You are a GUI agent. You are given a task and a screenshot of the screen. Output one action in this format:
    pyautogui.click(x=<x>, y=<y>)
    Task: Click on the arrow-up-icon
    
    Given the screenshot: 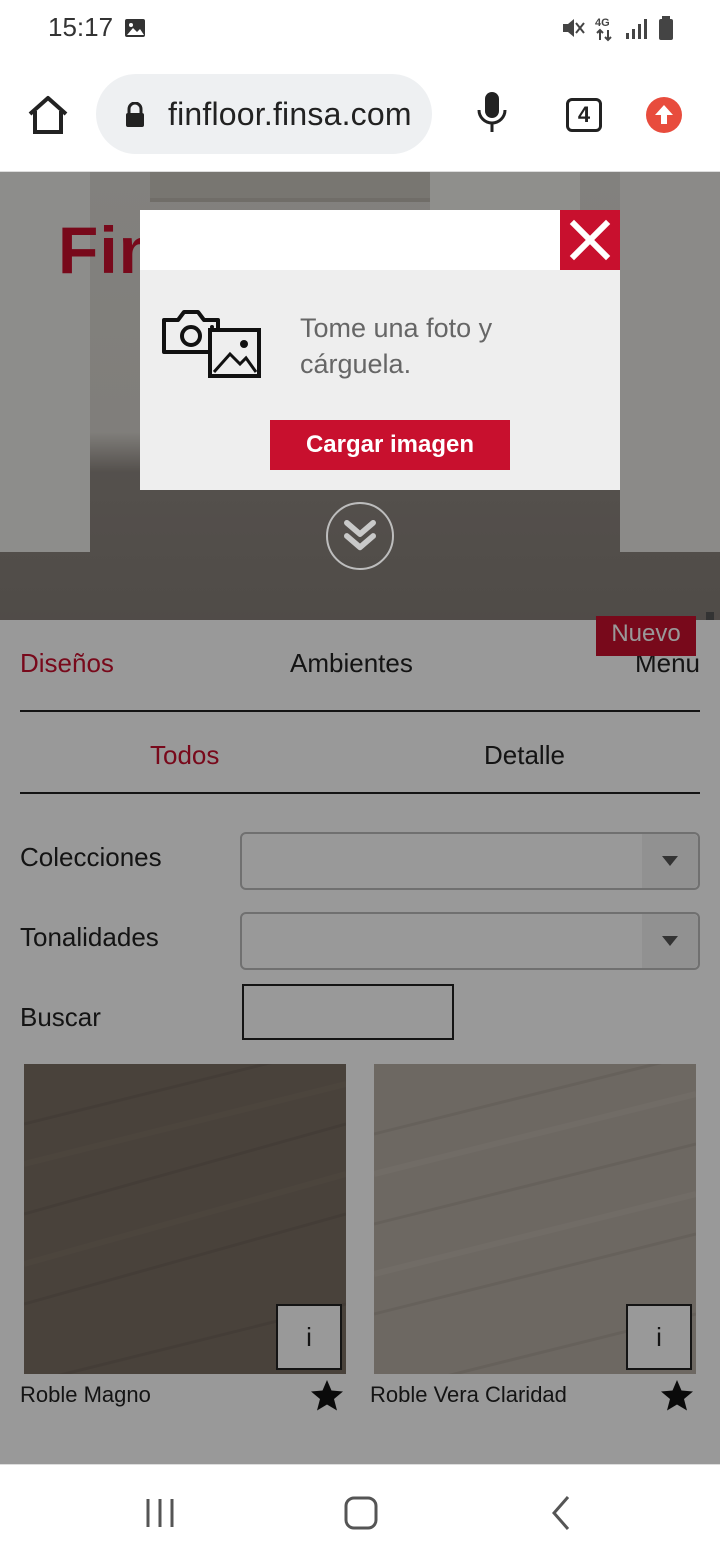 What is the action you would take?
    pyautogui.click(x=664, y=114)
    